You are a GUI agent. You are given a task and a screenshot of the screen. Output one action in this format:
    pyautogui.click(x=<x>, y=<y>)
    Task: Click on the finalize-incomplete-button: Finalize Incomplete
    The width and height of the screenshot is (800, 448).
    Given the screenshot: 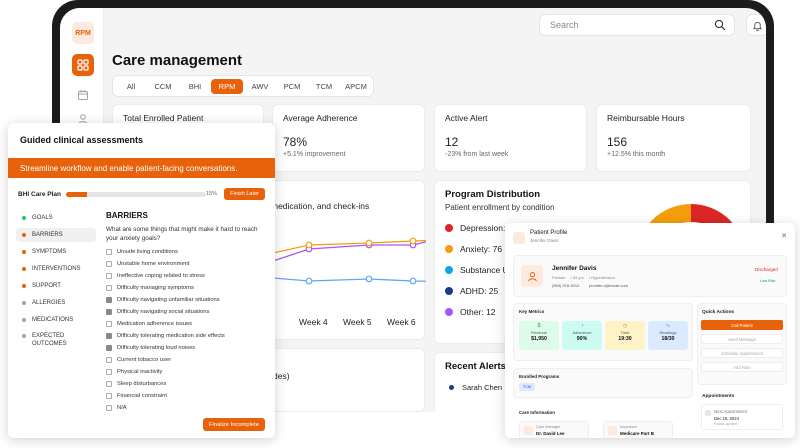 What is the action you would take?
    pyautogui.click(x=234, y=424)
    